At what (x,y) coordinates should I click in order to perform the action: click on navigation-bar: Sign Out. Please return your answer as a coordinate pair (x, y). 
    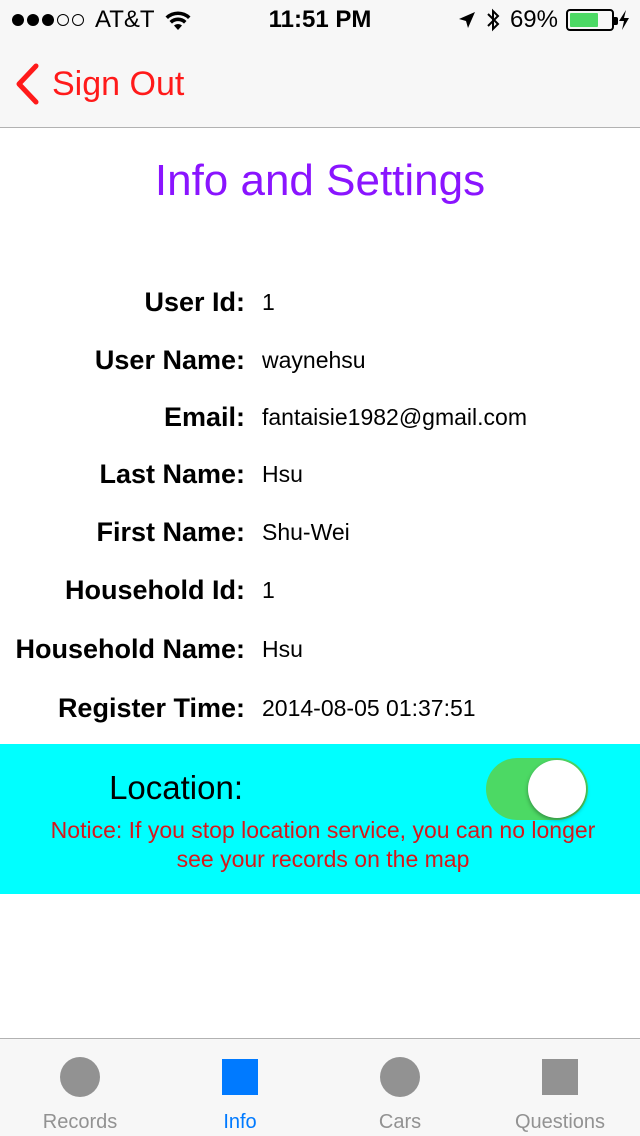
    Looking at the image, I should click on (320, 84).